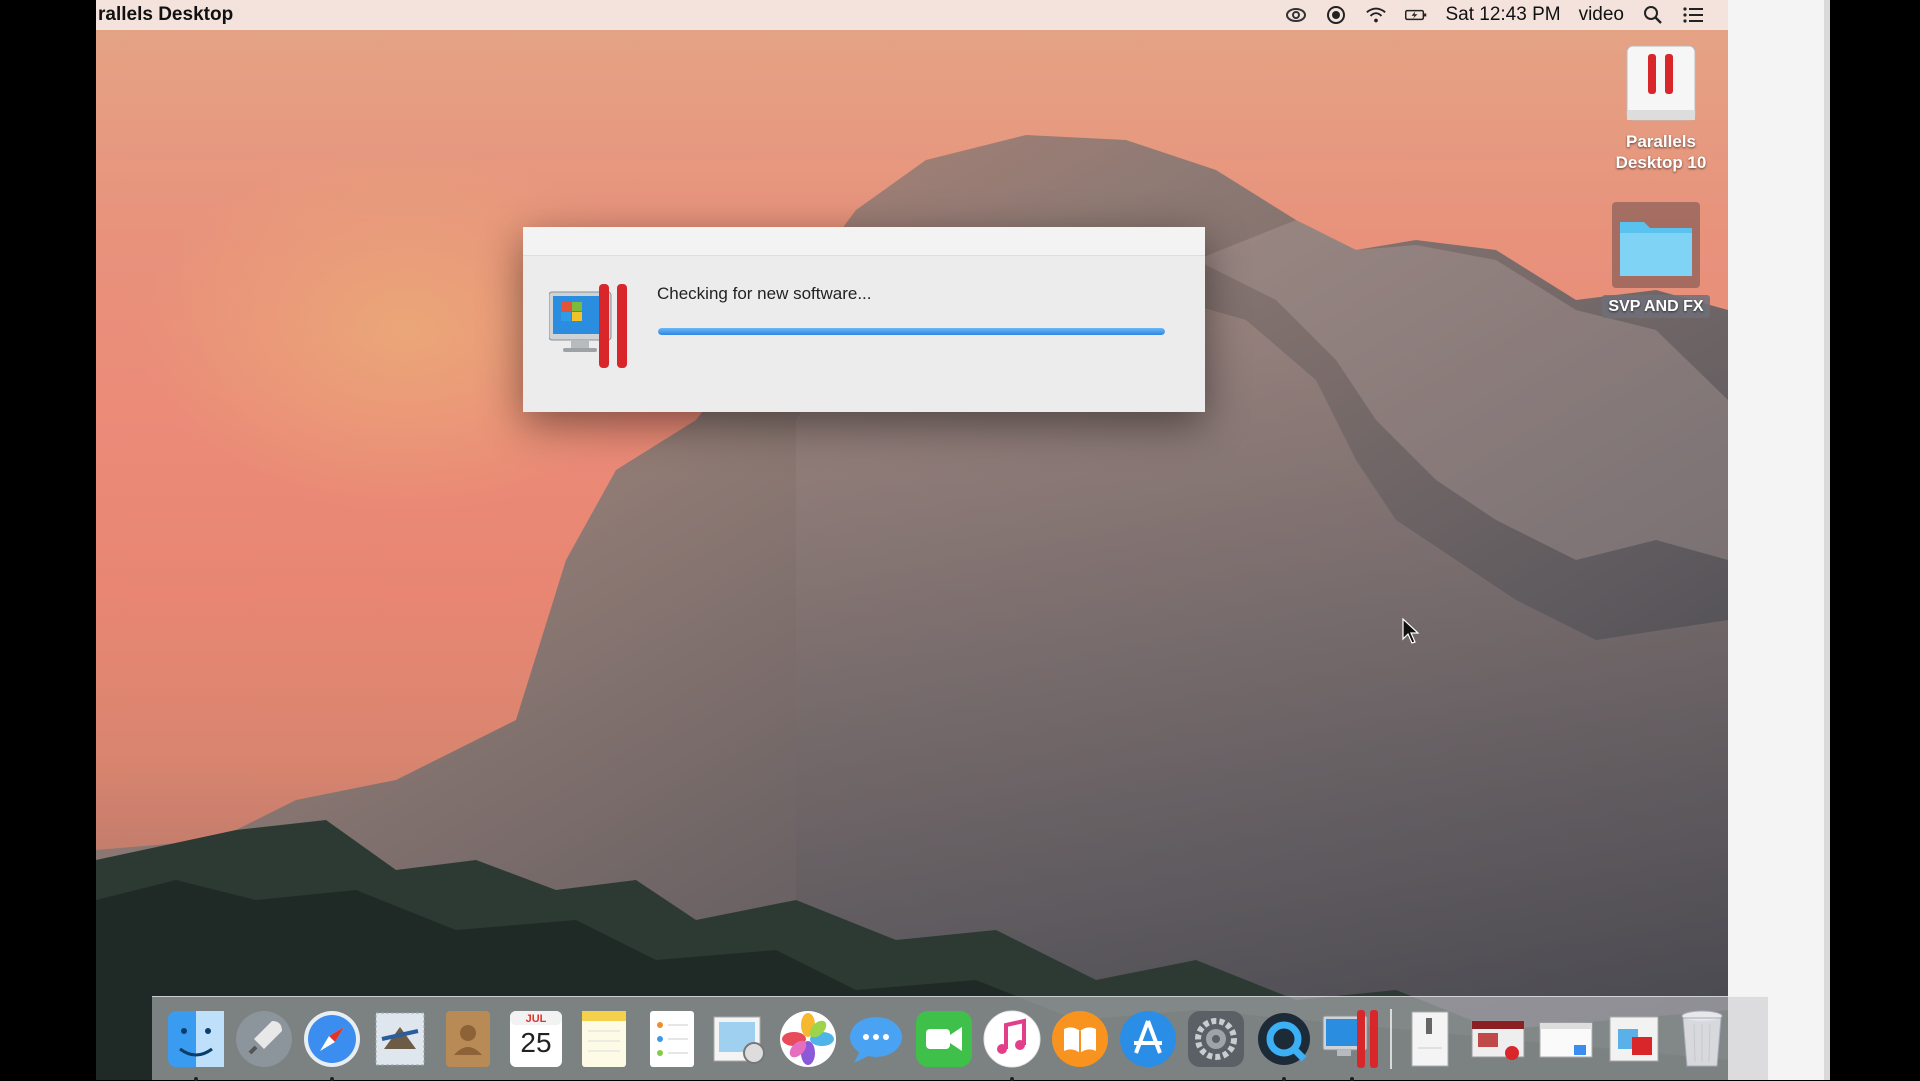 The width and height of the screenshot is (1920, 1081). I want to click on record-icon, so click(1336, 15).